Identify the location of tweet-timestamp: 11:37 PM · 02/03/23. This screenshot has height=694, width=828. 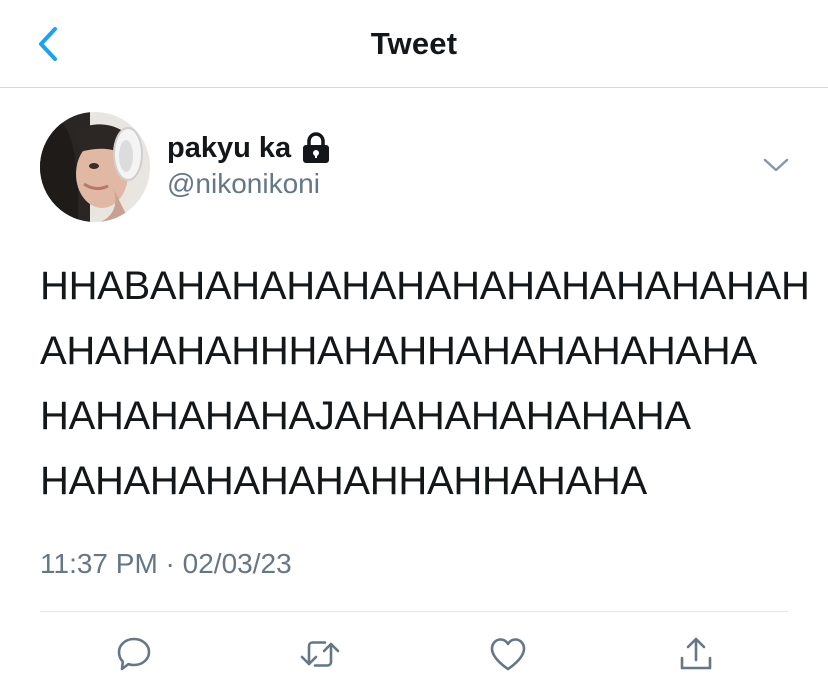
(166, 563).